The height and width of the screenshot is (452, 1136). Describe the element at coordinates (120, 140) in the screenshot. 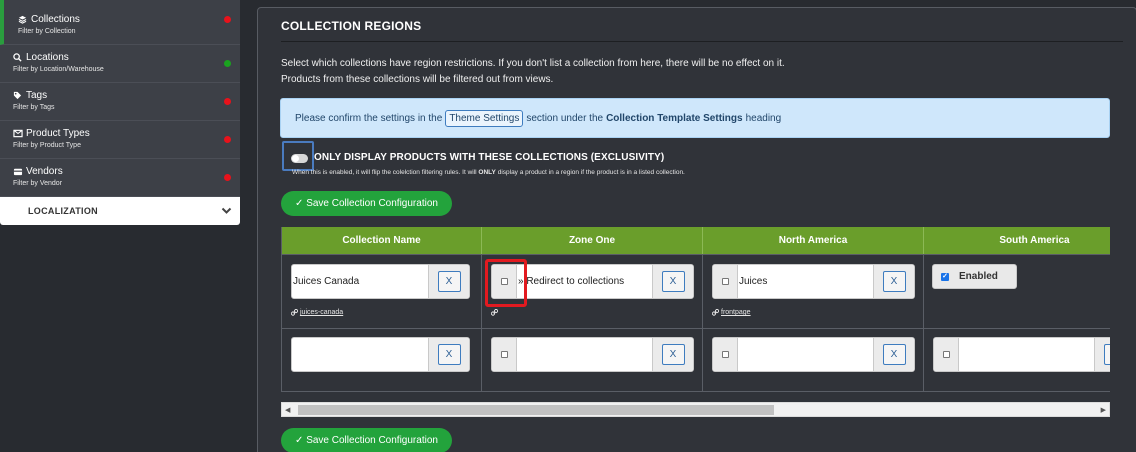

I see `sidebar-item-product-types: Product Types Filter by Product Type` at that location.